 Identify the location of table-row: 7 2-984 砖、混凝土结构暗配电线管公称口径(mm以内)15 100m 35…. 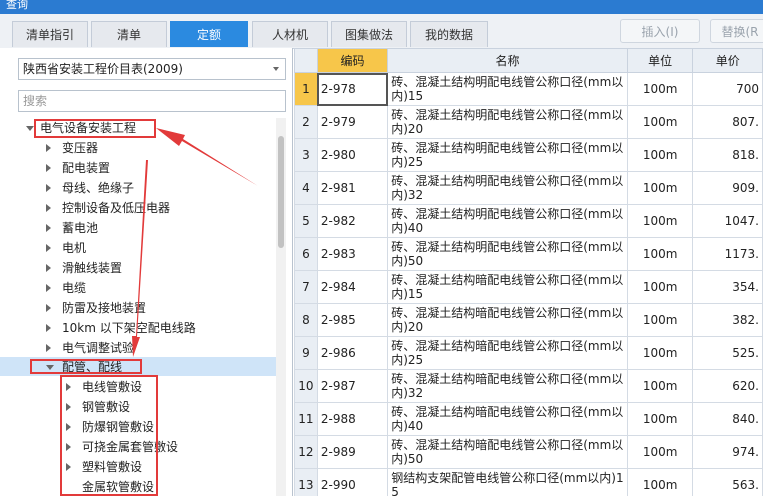
(528, 287).